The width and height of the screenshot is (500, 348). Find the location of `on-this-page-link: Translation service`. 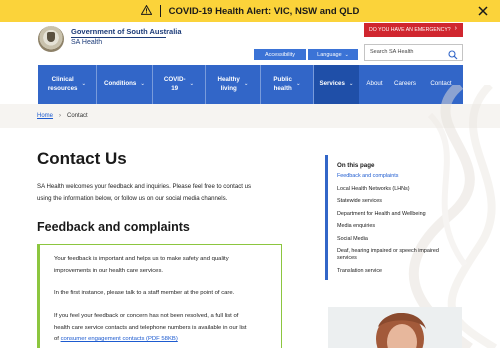

on-this-page-link: Translation service is located at coordinates (396, 271).